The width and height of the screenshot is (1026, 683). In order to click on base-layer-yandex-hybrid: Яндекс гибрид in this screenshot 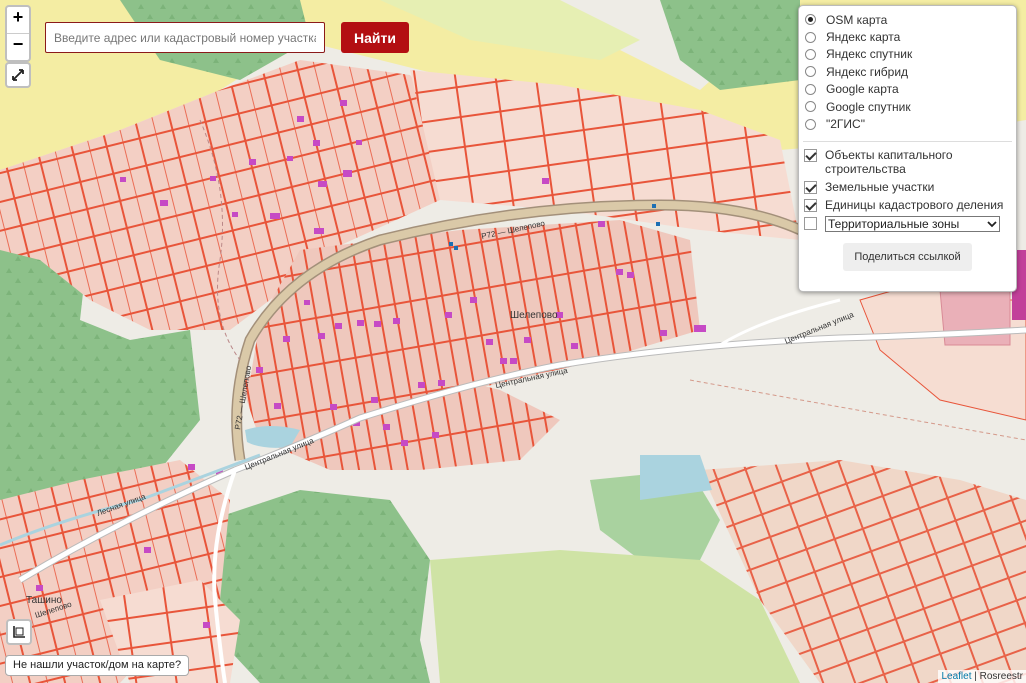, I will do `click(909, 71)`.